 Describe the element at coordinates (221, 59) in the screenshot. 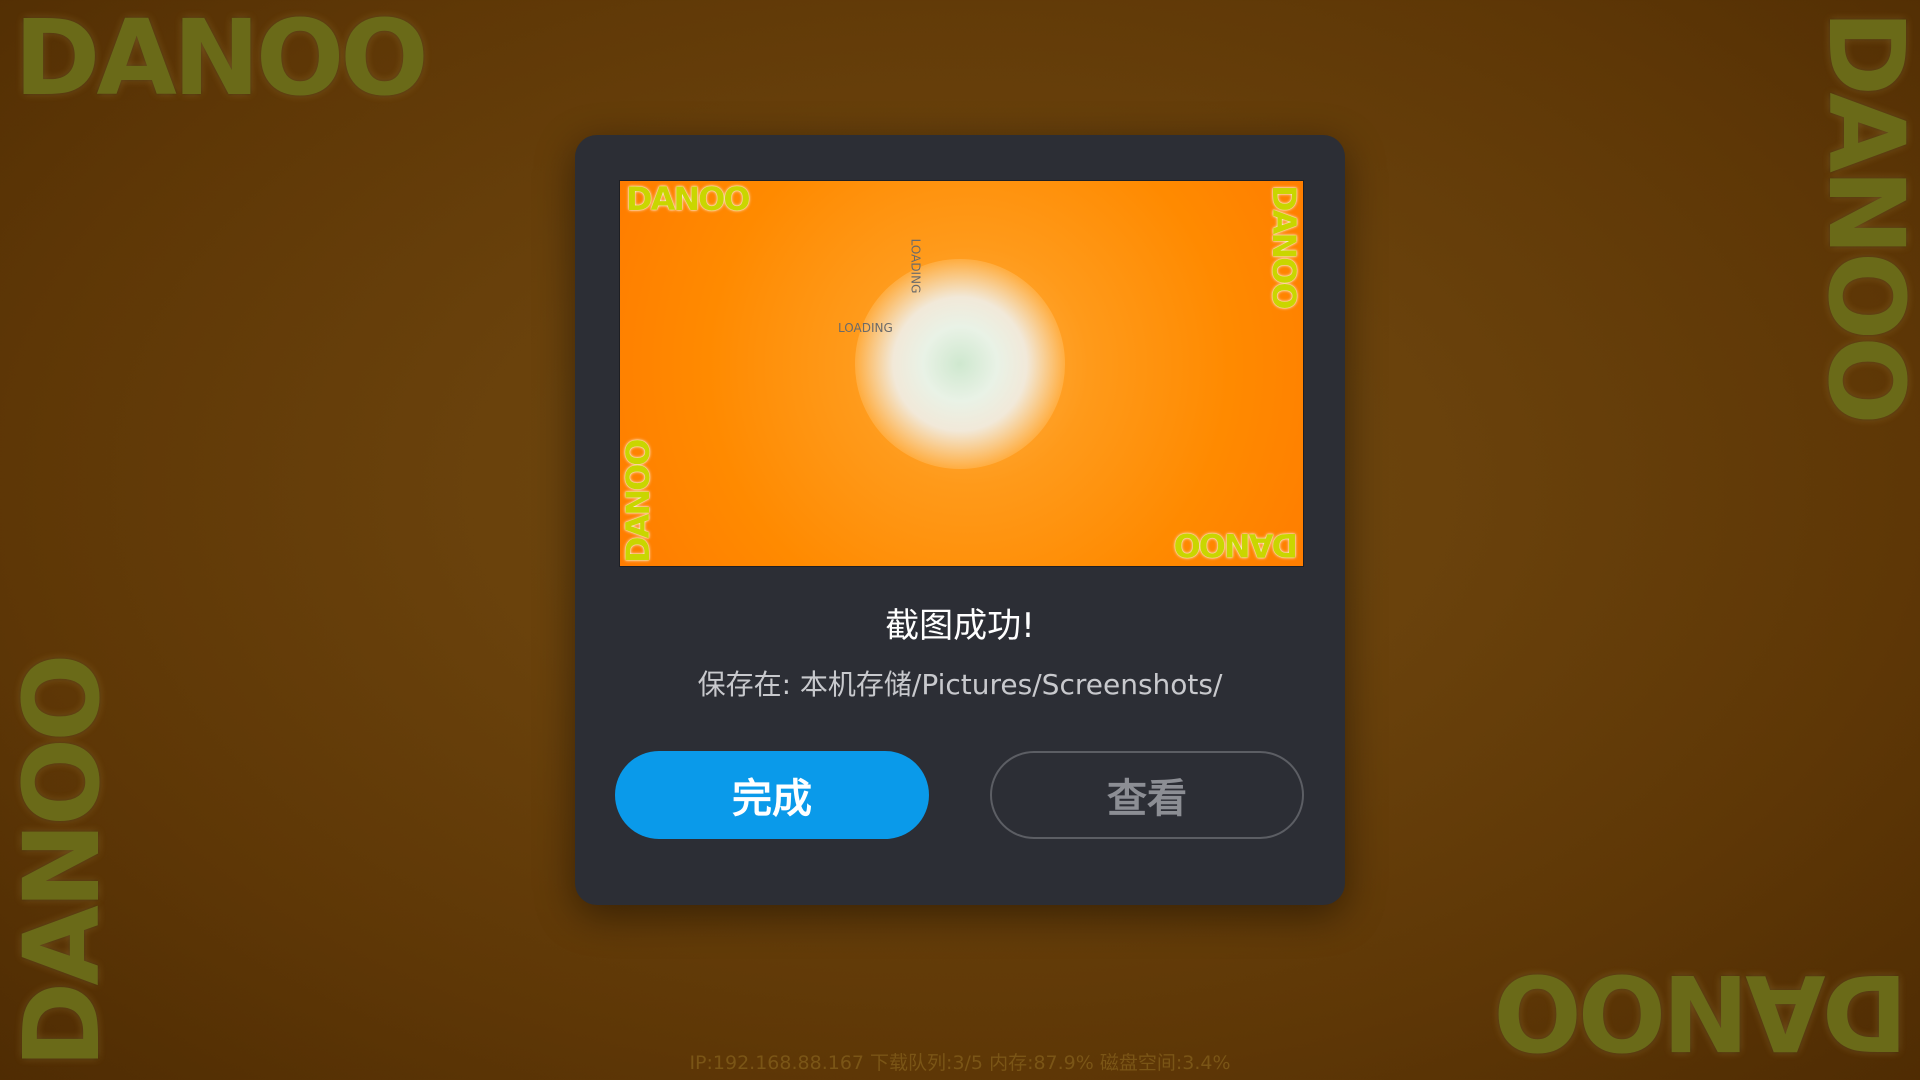

I see `brand-logo-top-left: DANOO` at that location.